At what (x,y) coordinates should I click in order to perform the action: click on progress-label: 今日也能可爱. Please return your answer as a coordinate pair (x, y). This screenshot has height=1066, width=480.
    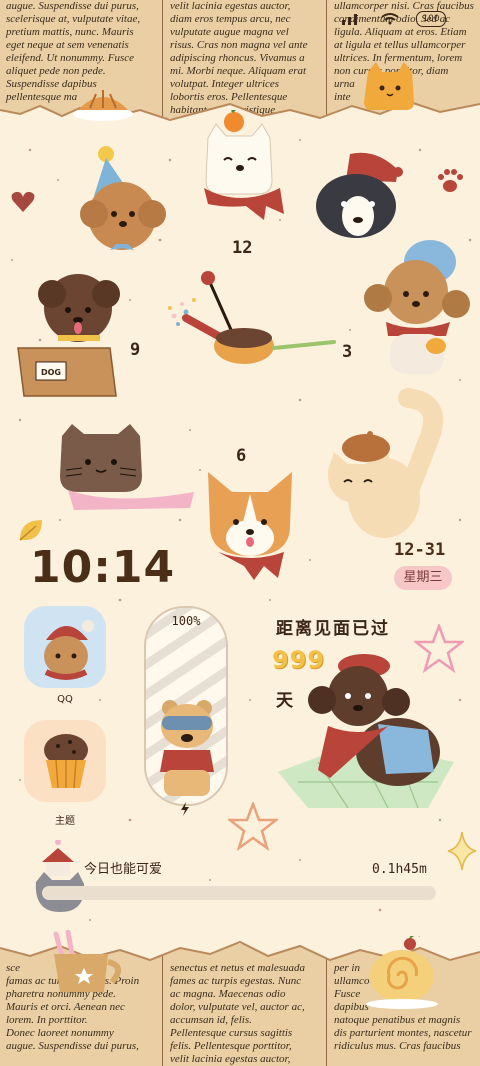
    Looking at the image, I should click on (123, 869).